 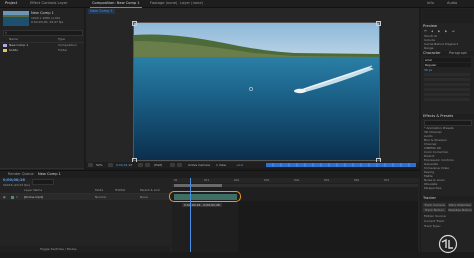 I want to click on views-select: 1 View, so click(x=221, y=165).